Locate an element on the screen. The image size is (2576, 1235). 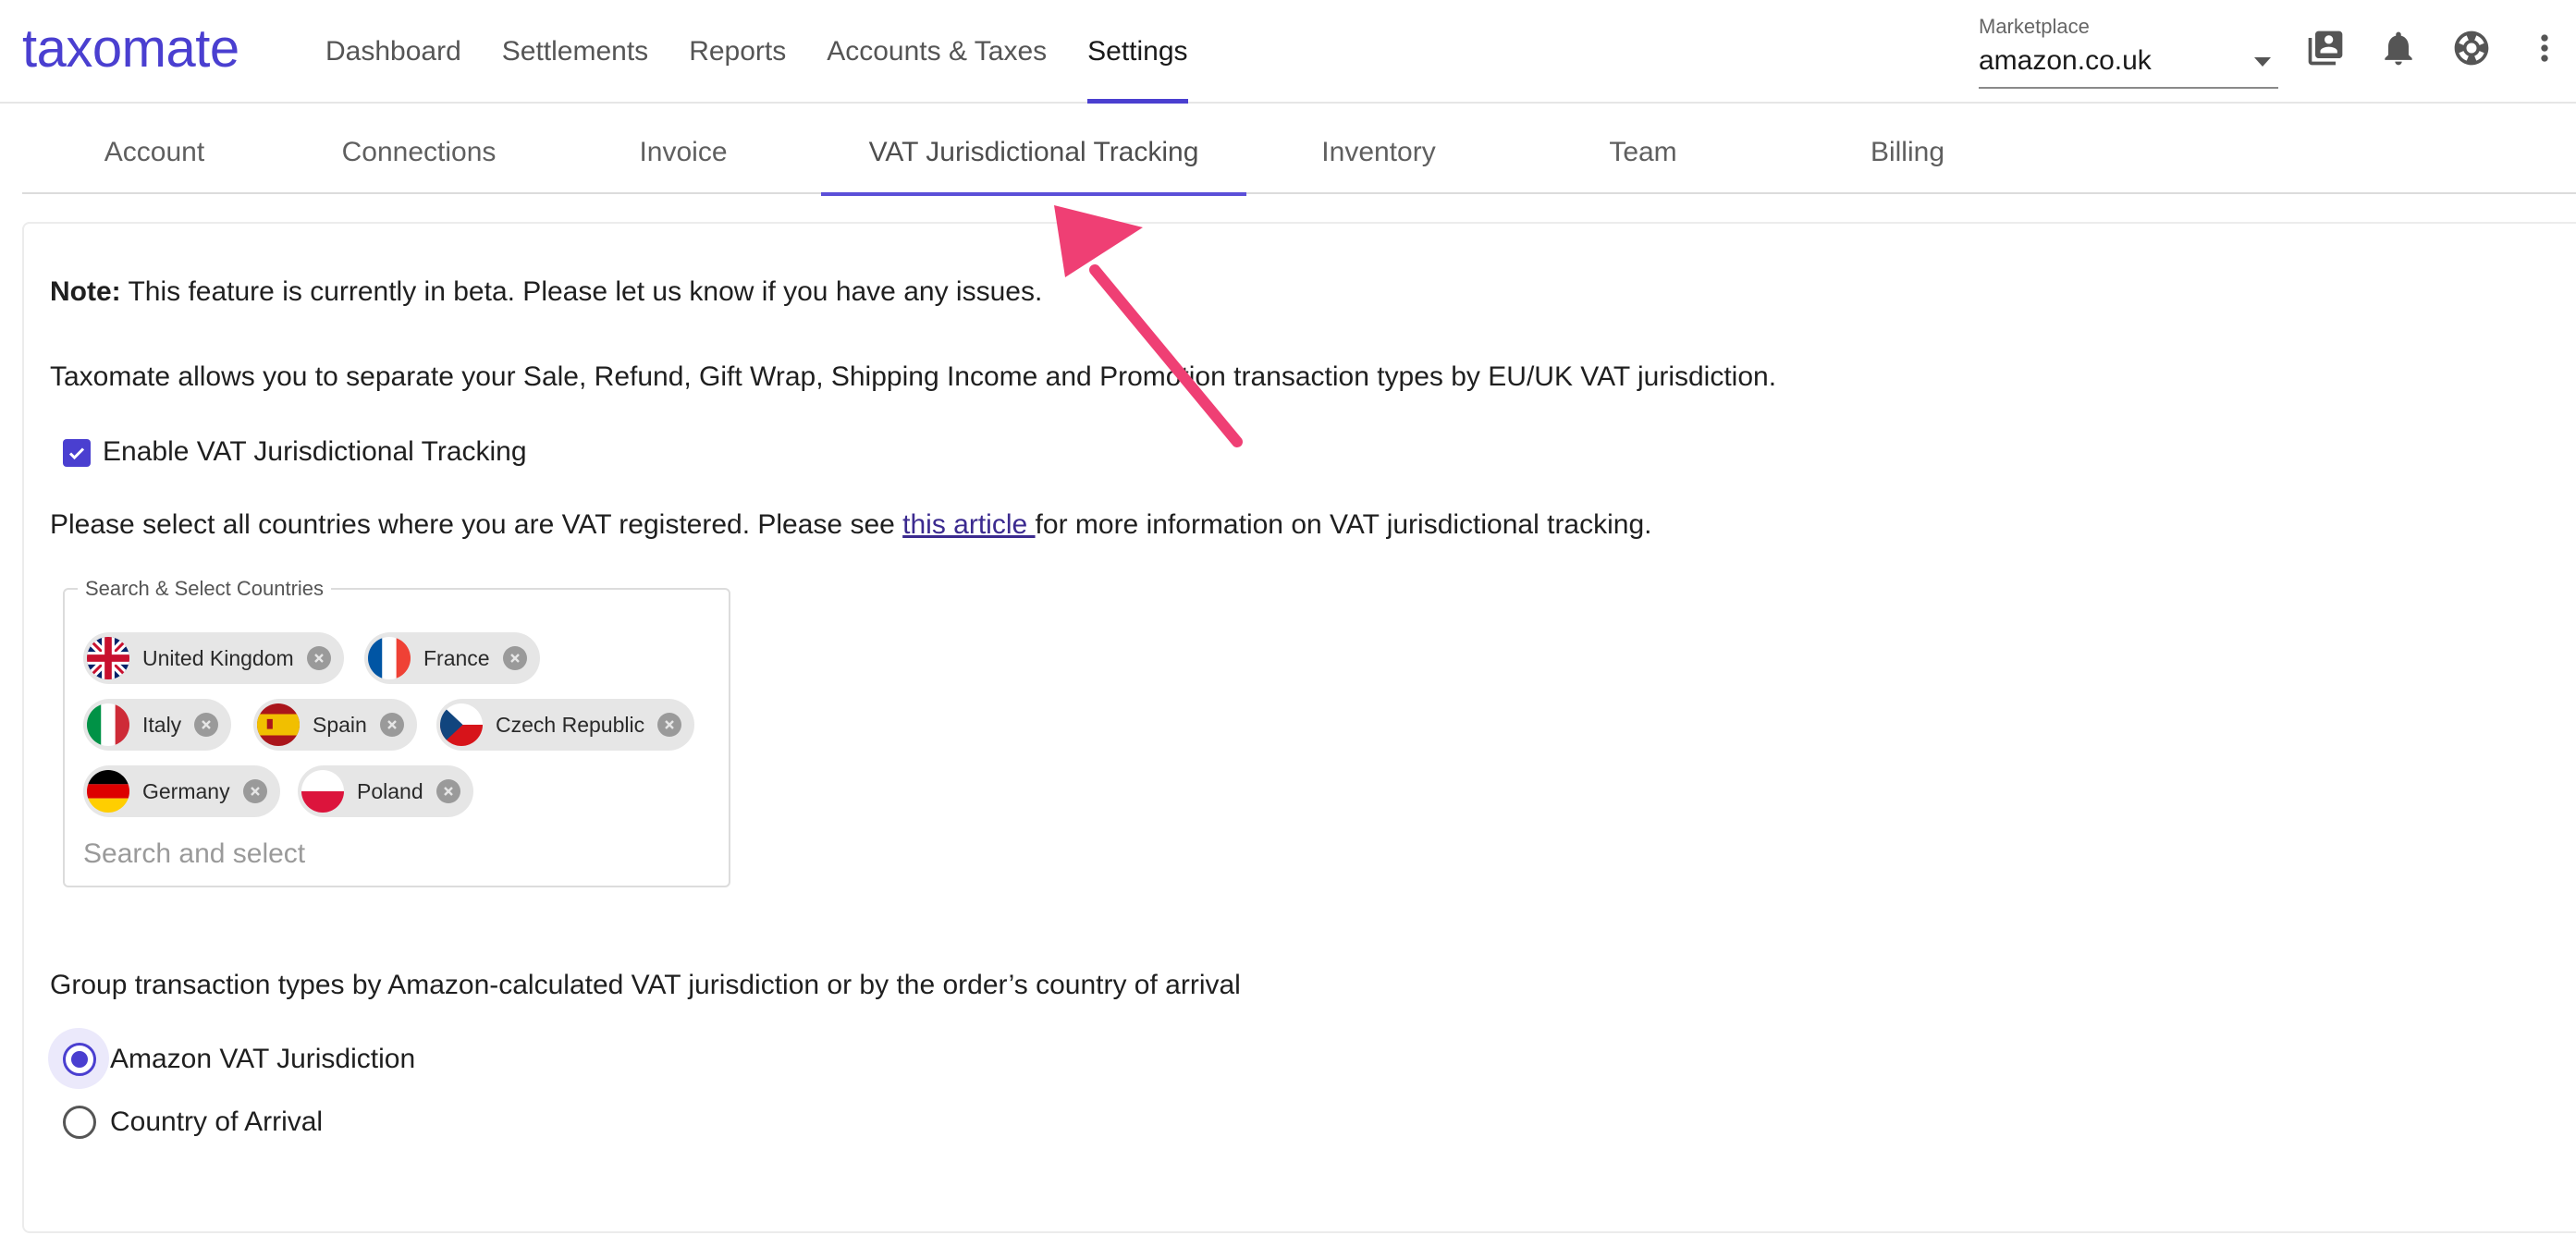
france-flag-icon is located at coordinates (389, 658).